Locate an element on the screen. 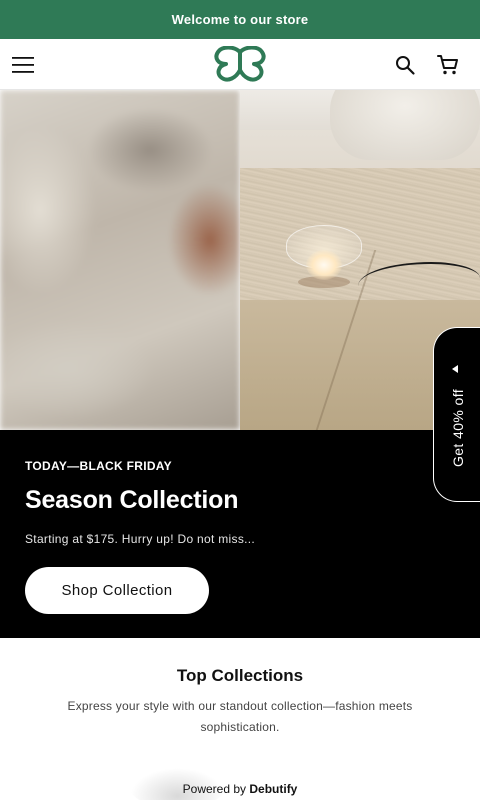  announcement-bar: Welcome to our store is located at coordinates (240, 19).